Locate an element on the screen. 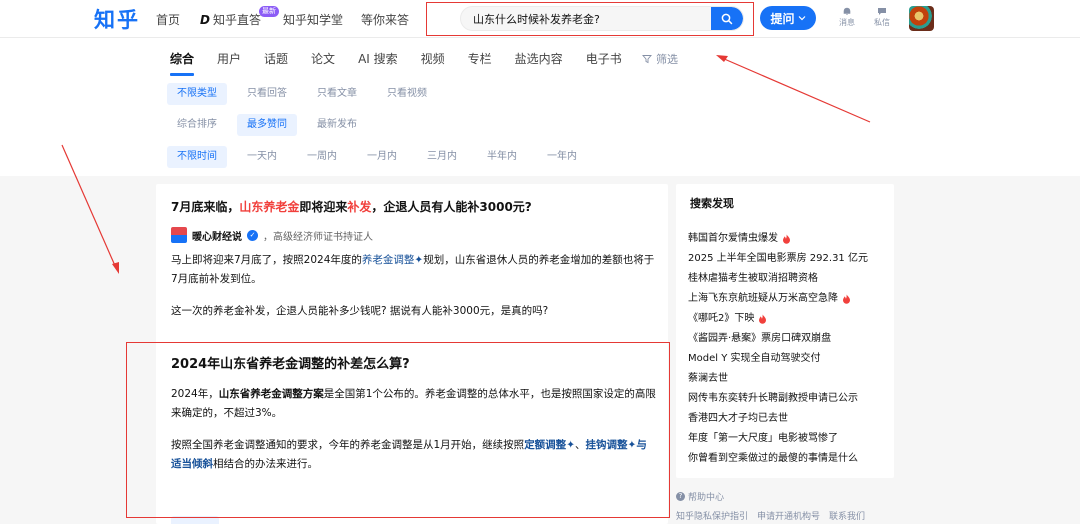  sidebar-footer: ? 帮助中心 知乎隐私保护指引 申请开通机构号 联系我们 is located at coordinates (770, 506).